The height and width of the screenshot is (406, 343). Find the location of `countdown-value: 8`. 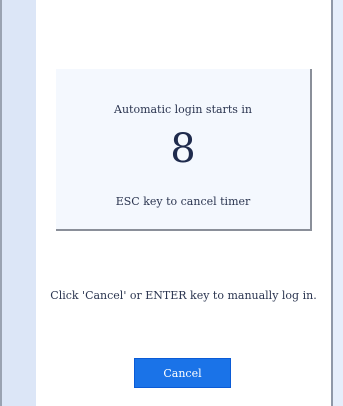

countdown-value: 8 is located at coordinates (183, 149).